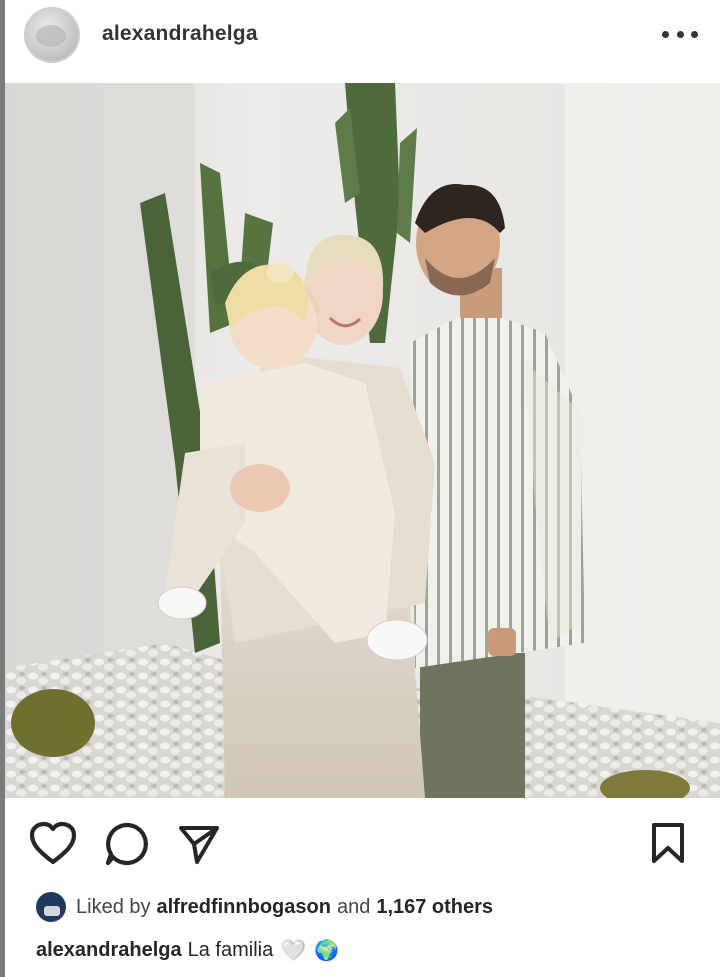  I want to click on post-caption: alexandrahelga La familia 🤍 🌍, so click(187, 950).